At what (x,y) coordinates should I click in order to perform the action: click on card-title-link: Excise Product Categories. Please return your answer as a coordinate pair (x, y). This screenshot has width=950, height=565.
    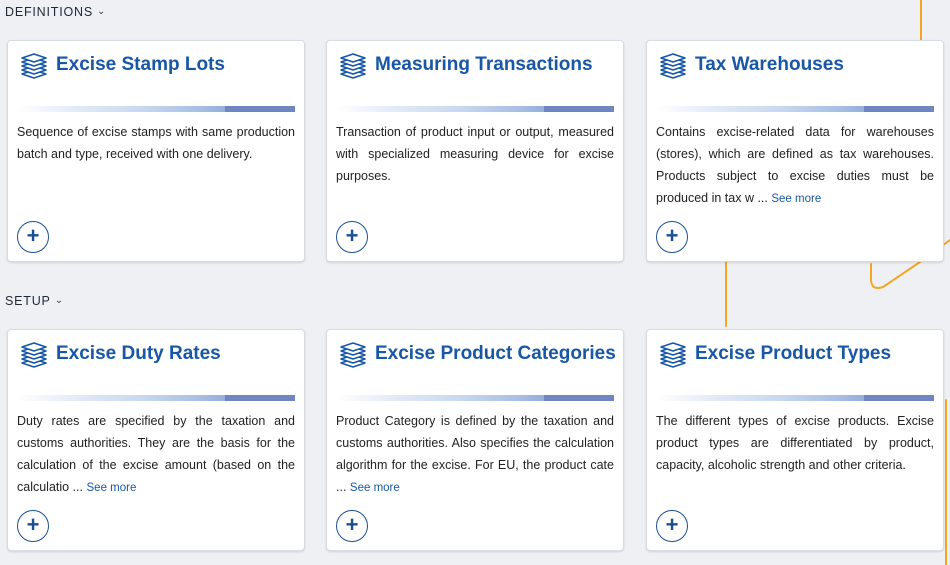
    Looking at the image, I should click on (477, 354).